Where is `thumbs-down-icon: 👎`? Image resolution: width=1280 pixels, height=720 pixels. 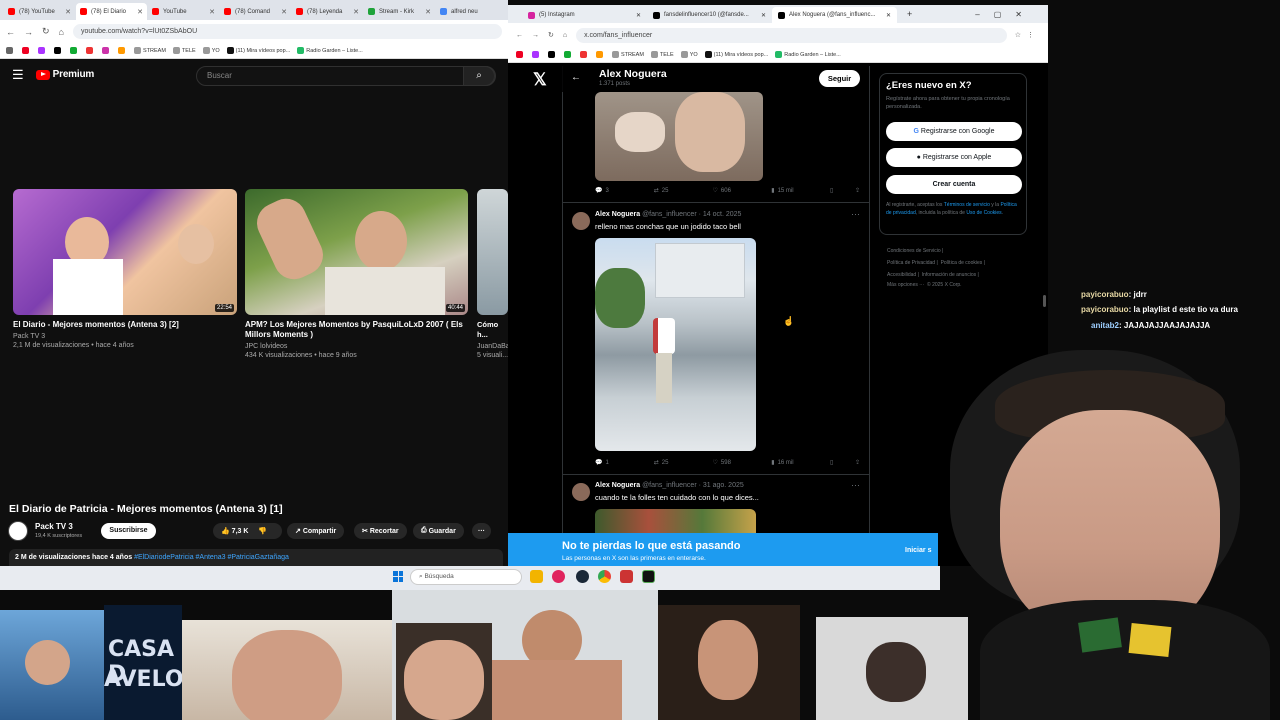 thumbs-down-icon: 👎 is located at coordinates (262, 531).